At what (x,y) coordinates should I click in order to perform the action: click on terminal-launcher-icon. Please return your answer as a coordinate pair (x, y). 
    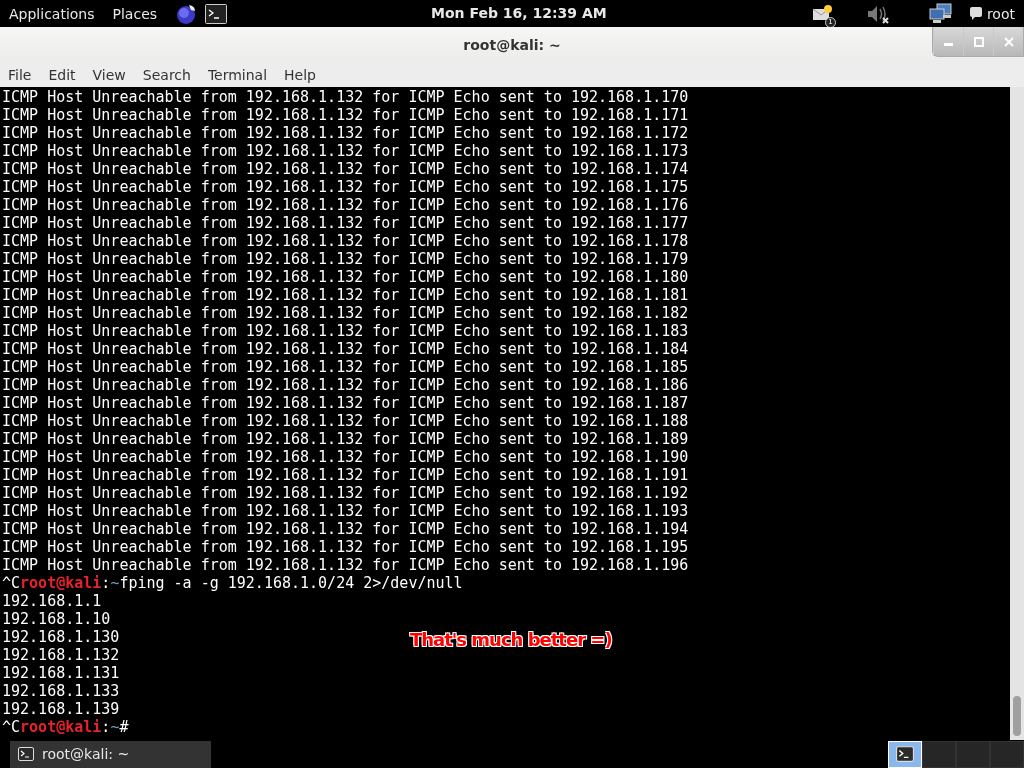
    Looking at the image, I should click on (216, 13).